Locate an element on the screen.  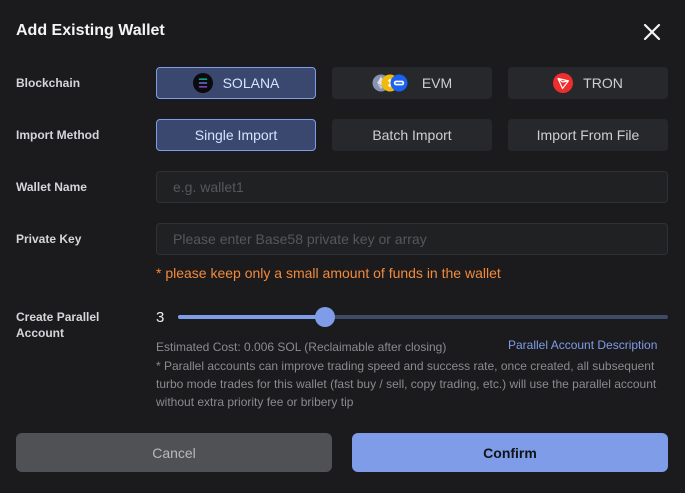
close-icon is located at coordinates (652, 32).